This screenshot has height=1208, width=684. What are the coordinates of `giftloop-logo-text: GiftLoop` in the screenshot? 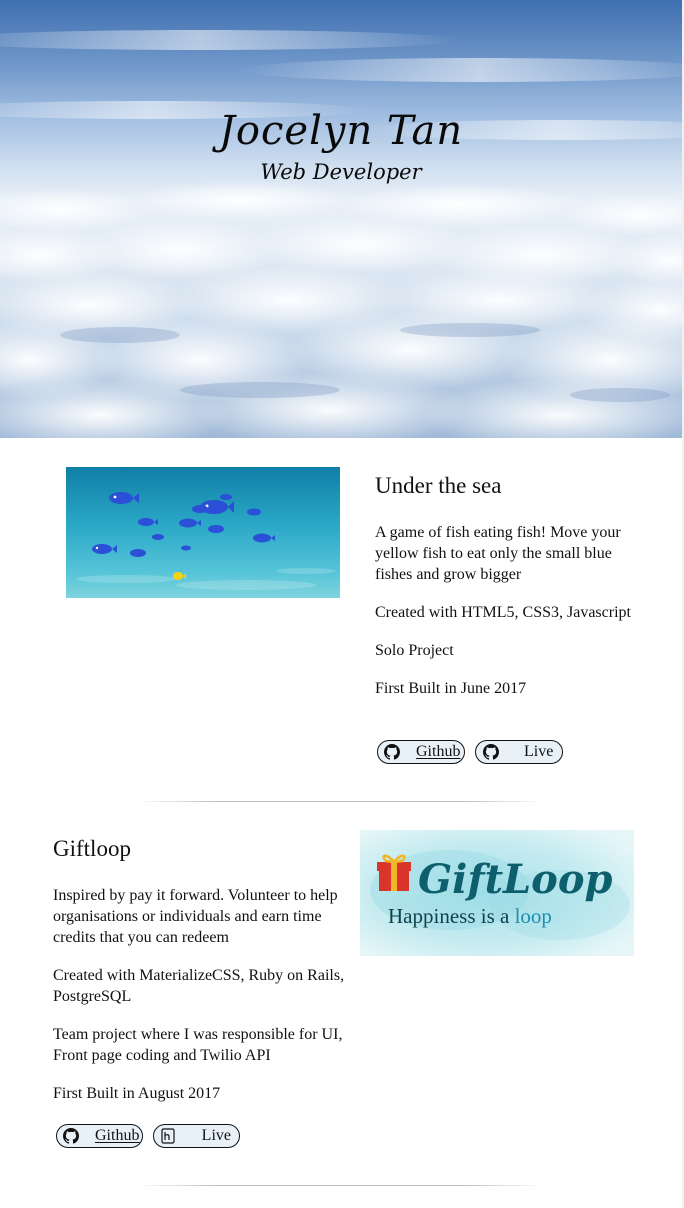 It's located at (515, 879).